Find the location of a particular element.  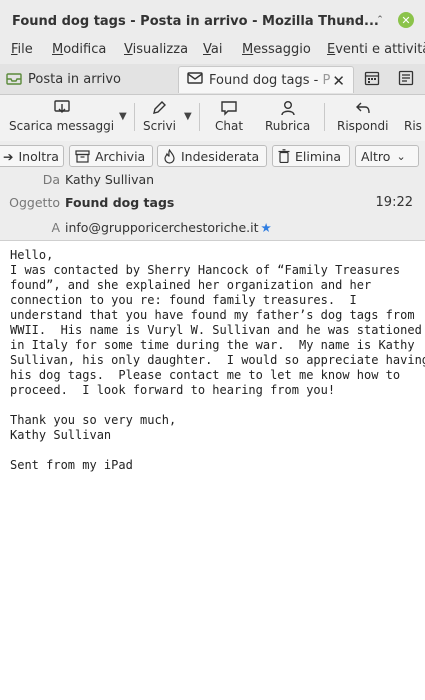

tab-close-icon: ✕ is located at coordinates (338, 81).